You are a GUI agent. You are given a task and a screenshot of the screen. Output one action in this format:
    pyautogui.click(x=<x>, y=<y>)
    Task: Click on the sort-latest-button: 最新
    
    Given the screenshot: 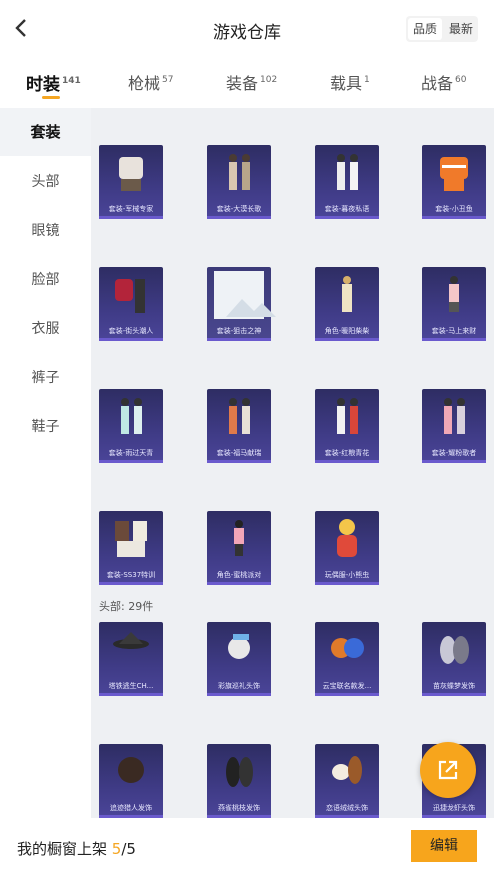 What is the action you would take?
    pyautogui.click(x=461, y=29)
    